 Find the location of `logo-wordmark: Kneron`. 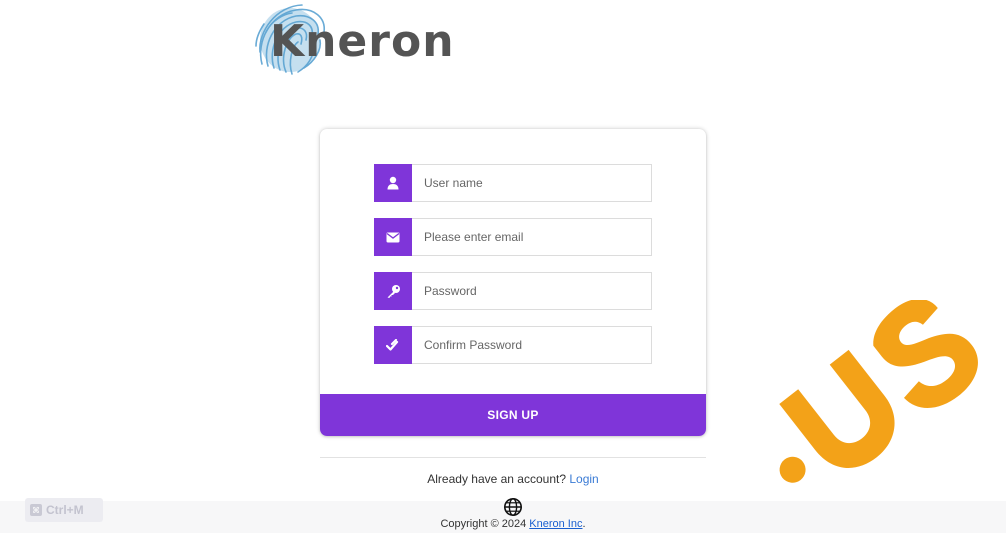

logo-wordmark: Kneron is located at coordinates (362, 41).